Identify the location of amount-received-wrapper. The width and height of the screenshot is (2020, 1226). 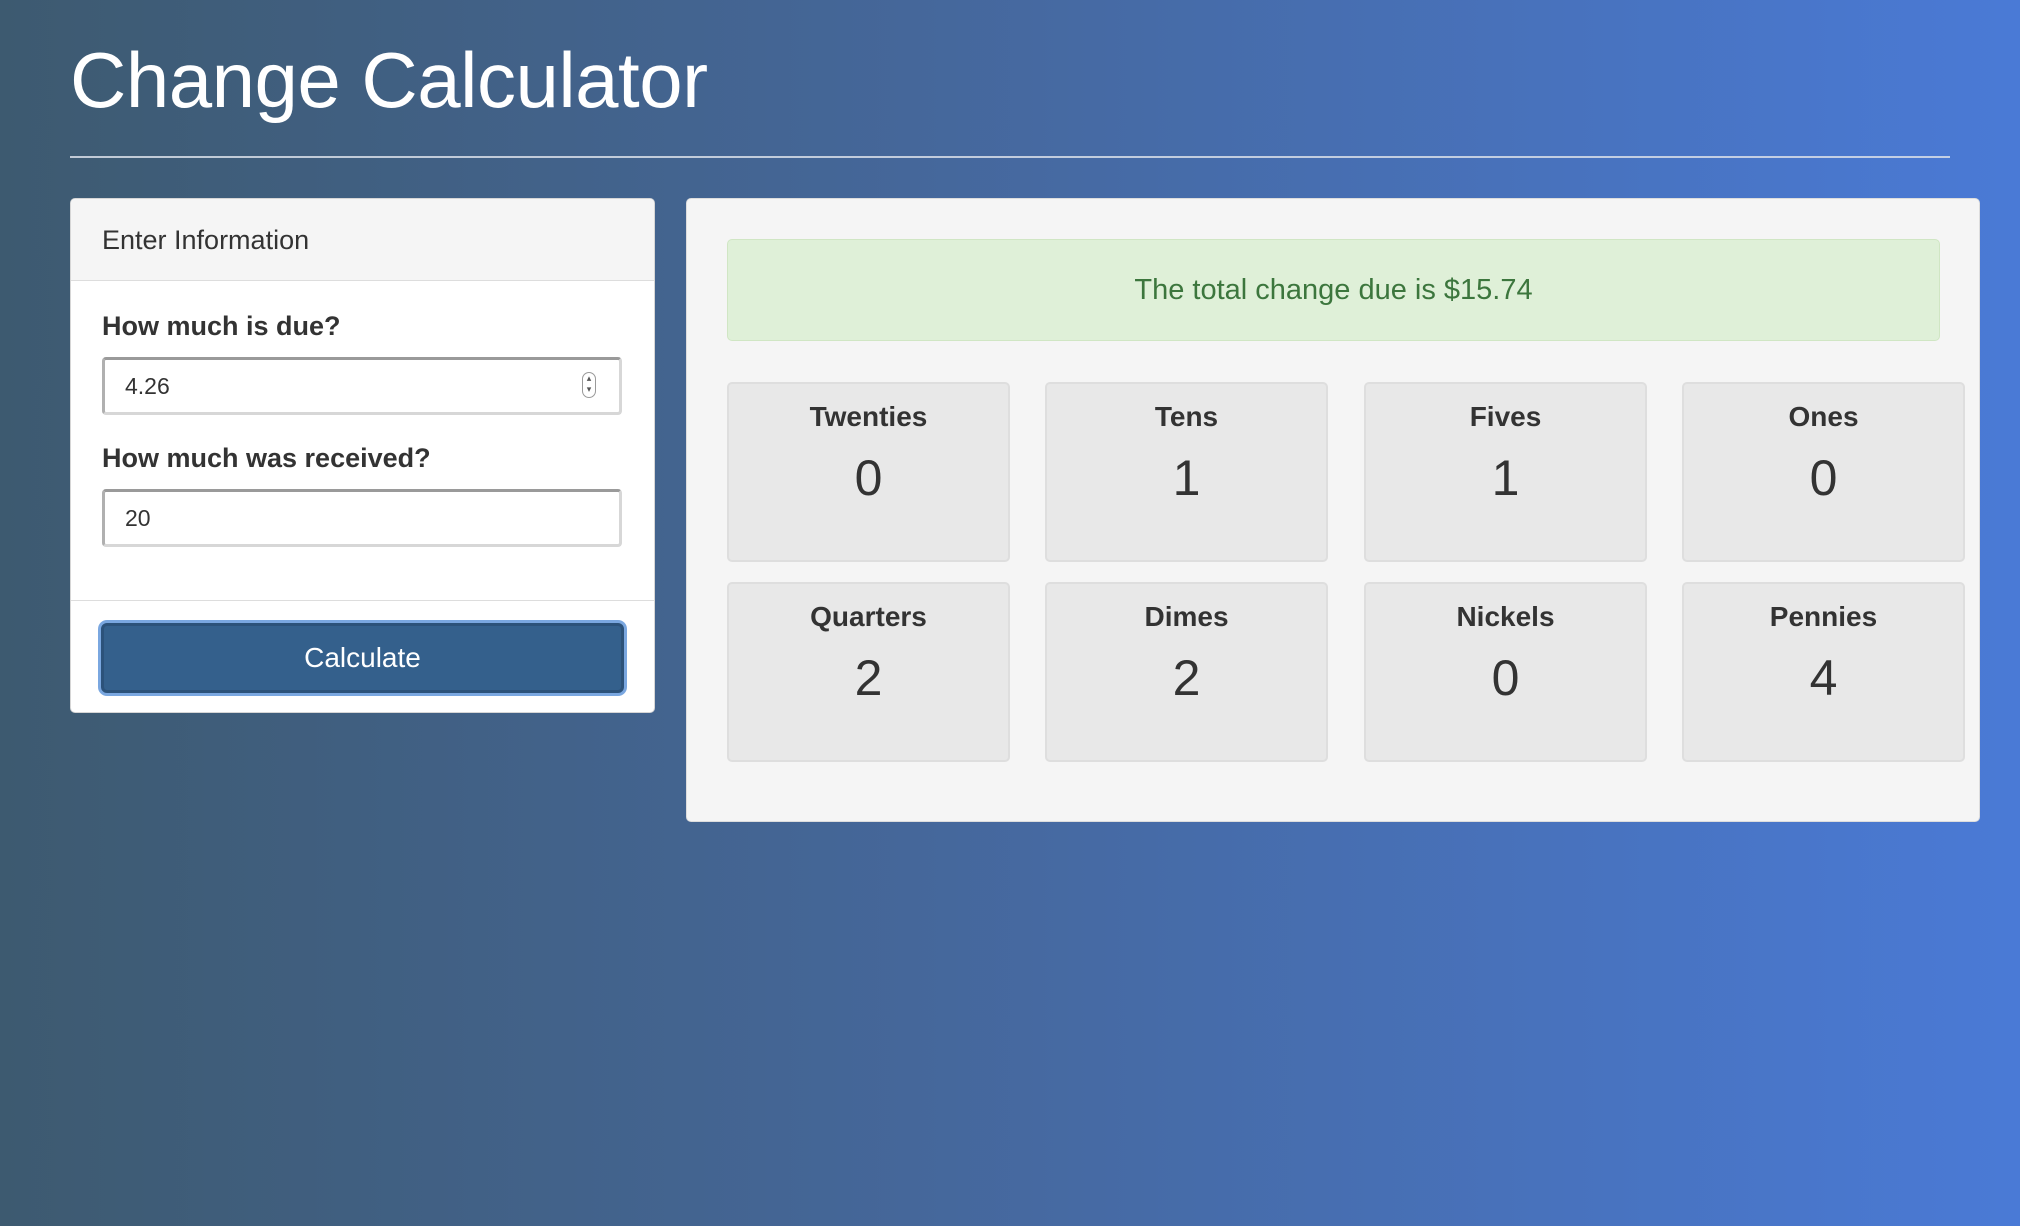
(362, 518).